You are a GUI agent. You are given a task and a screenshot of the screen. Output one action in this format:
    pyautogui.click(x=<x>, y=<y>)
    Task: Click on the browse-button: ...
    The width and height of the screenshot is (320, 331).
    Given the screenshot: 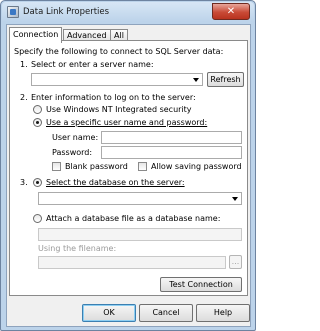 What is the action you would take?
    pyautogui.click(x=235, y=262)
    